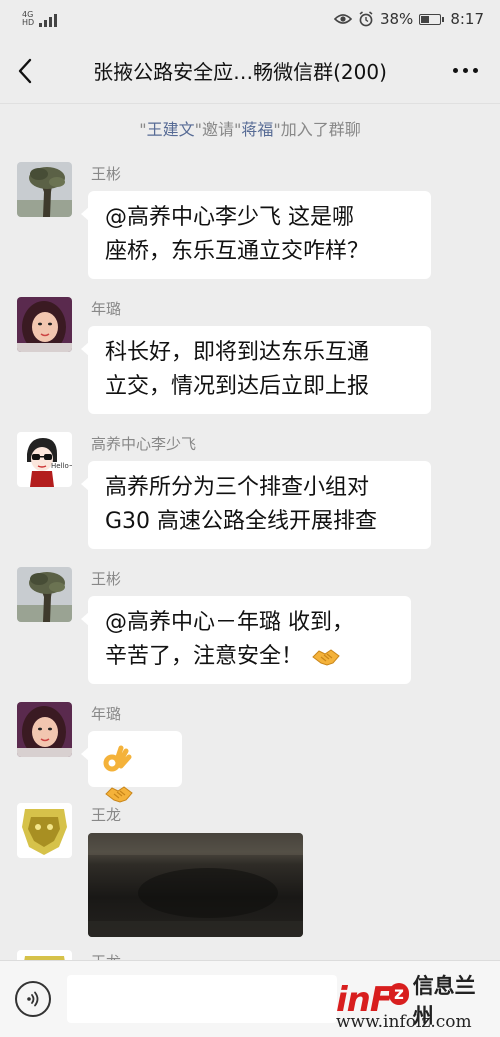 This screenshot has width=500, height=1037. Describe the element at coordinates (204, 656) in the screenshot. I see `message-line: 辛苦了，注意安全！` at that location.